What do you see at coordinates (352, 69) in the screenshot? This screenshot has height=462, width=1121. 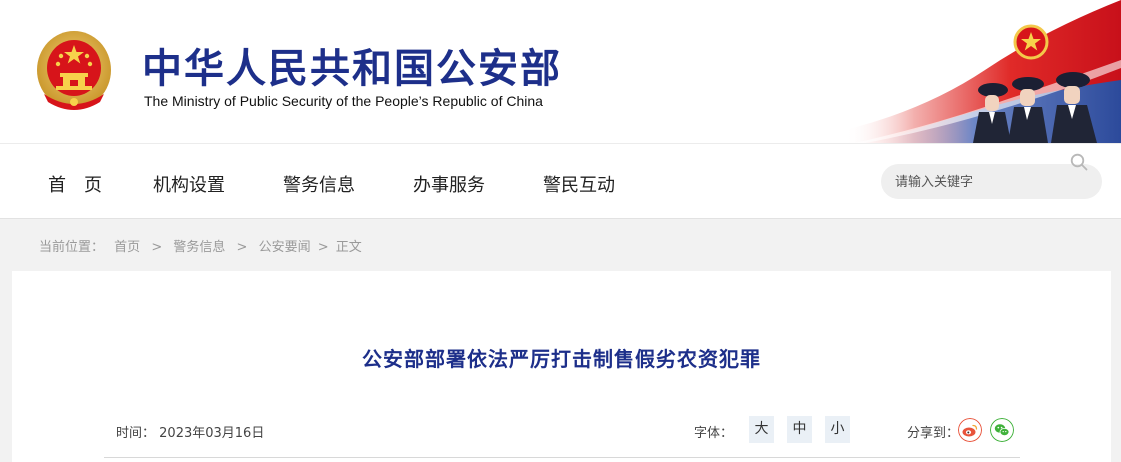 I see `site-title: 中华人民共和国公安部` at bounding box center [352, 69].